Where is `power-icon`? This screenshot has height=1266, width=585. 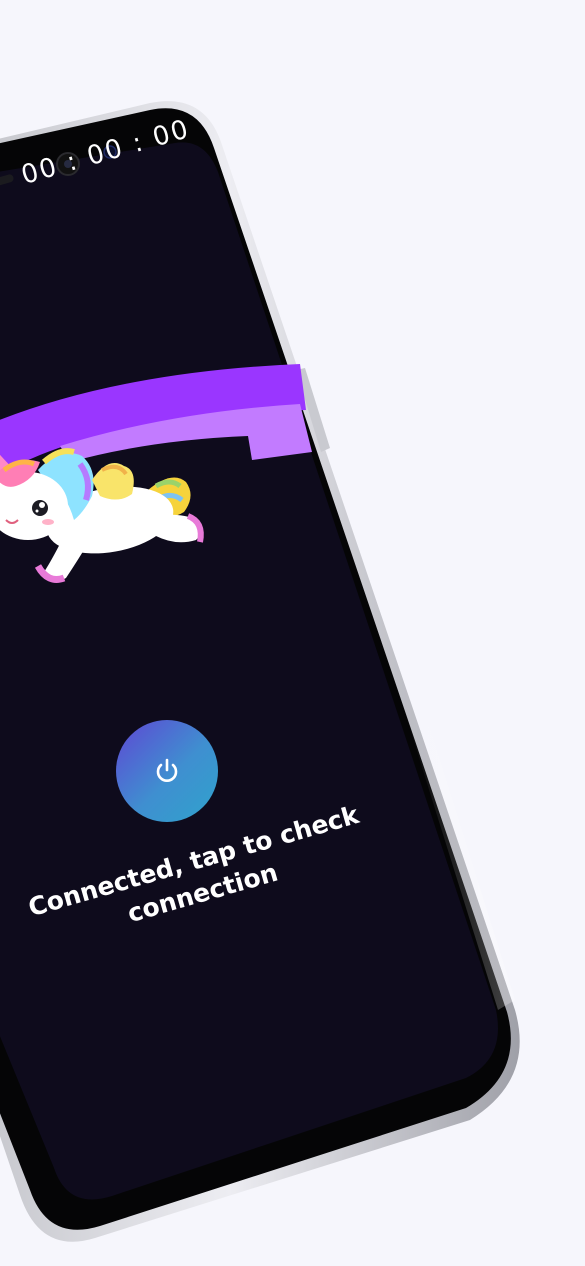 power-icon is located at coordinates (167, 770).